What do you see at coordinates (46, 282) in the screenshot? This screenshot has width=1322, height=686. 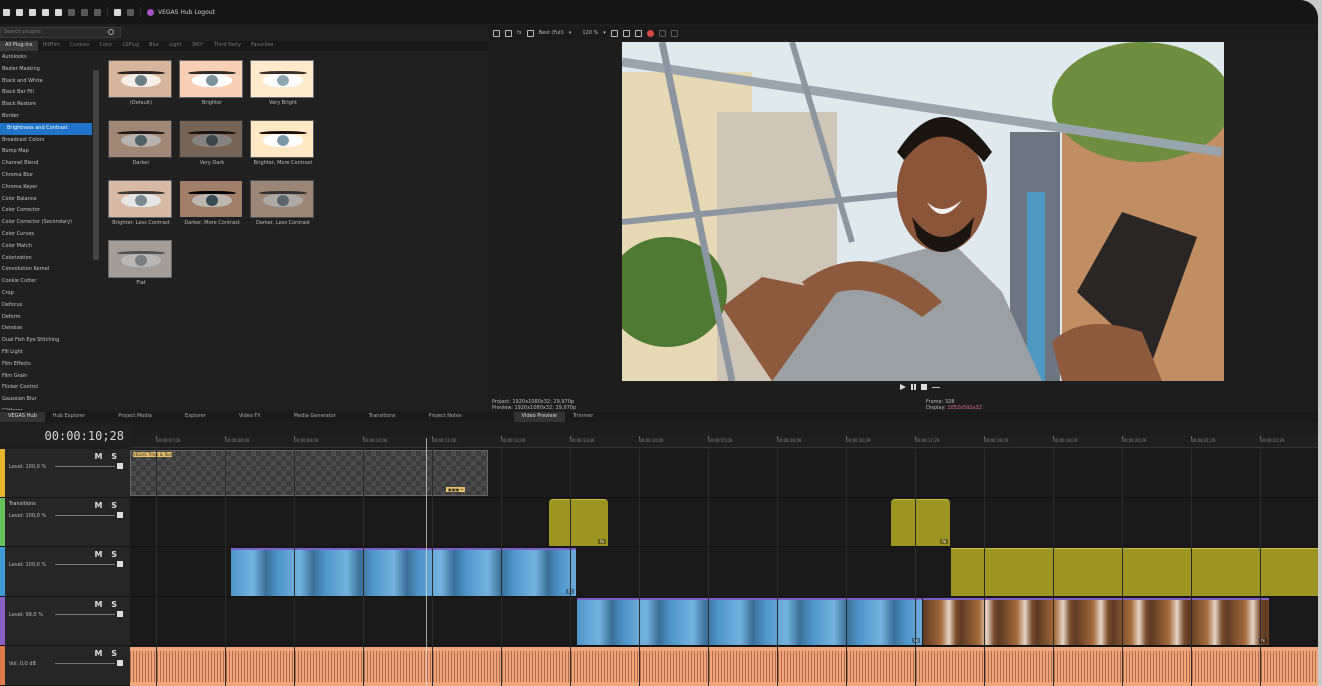 I see `plugin-item: Cookie Cutter` at bounding box center [46, 282].